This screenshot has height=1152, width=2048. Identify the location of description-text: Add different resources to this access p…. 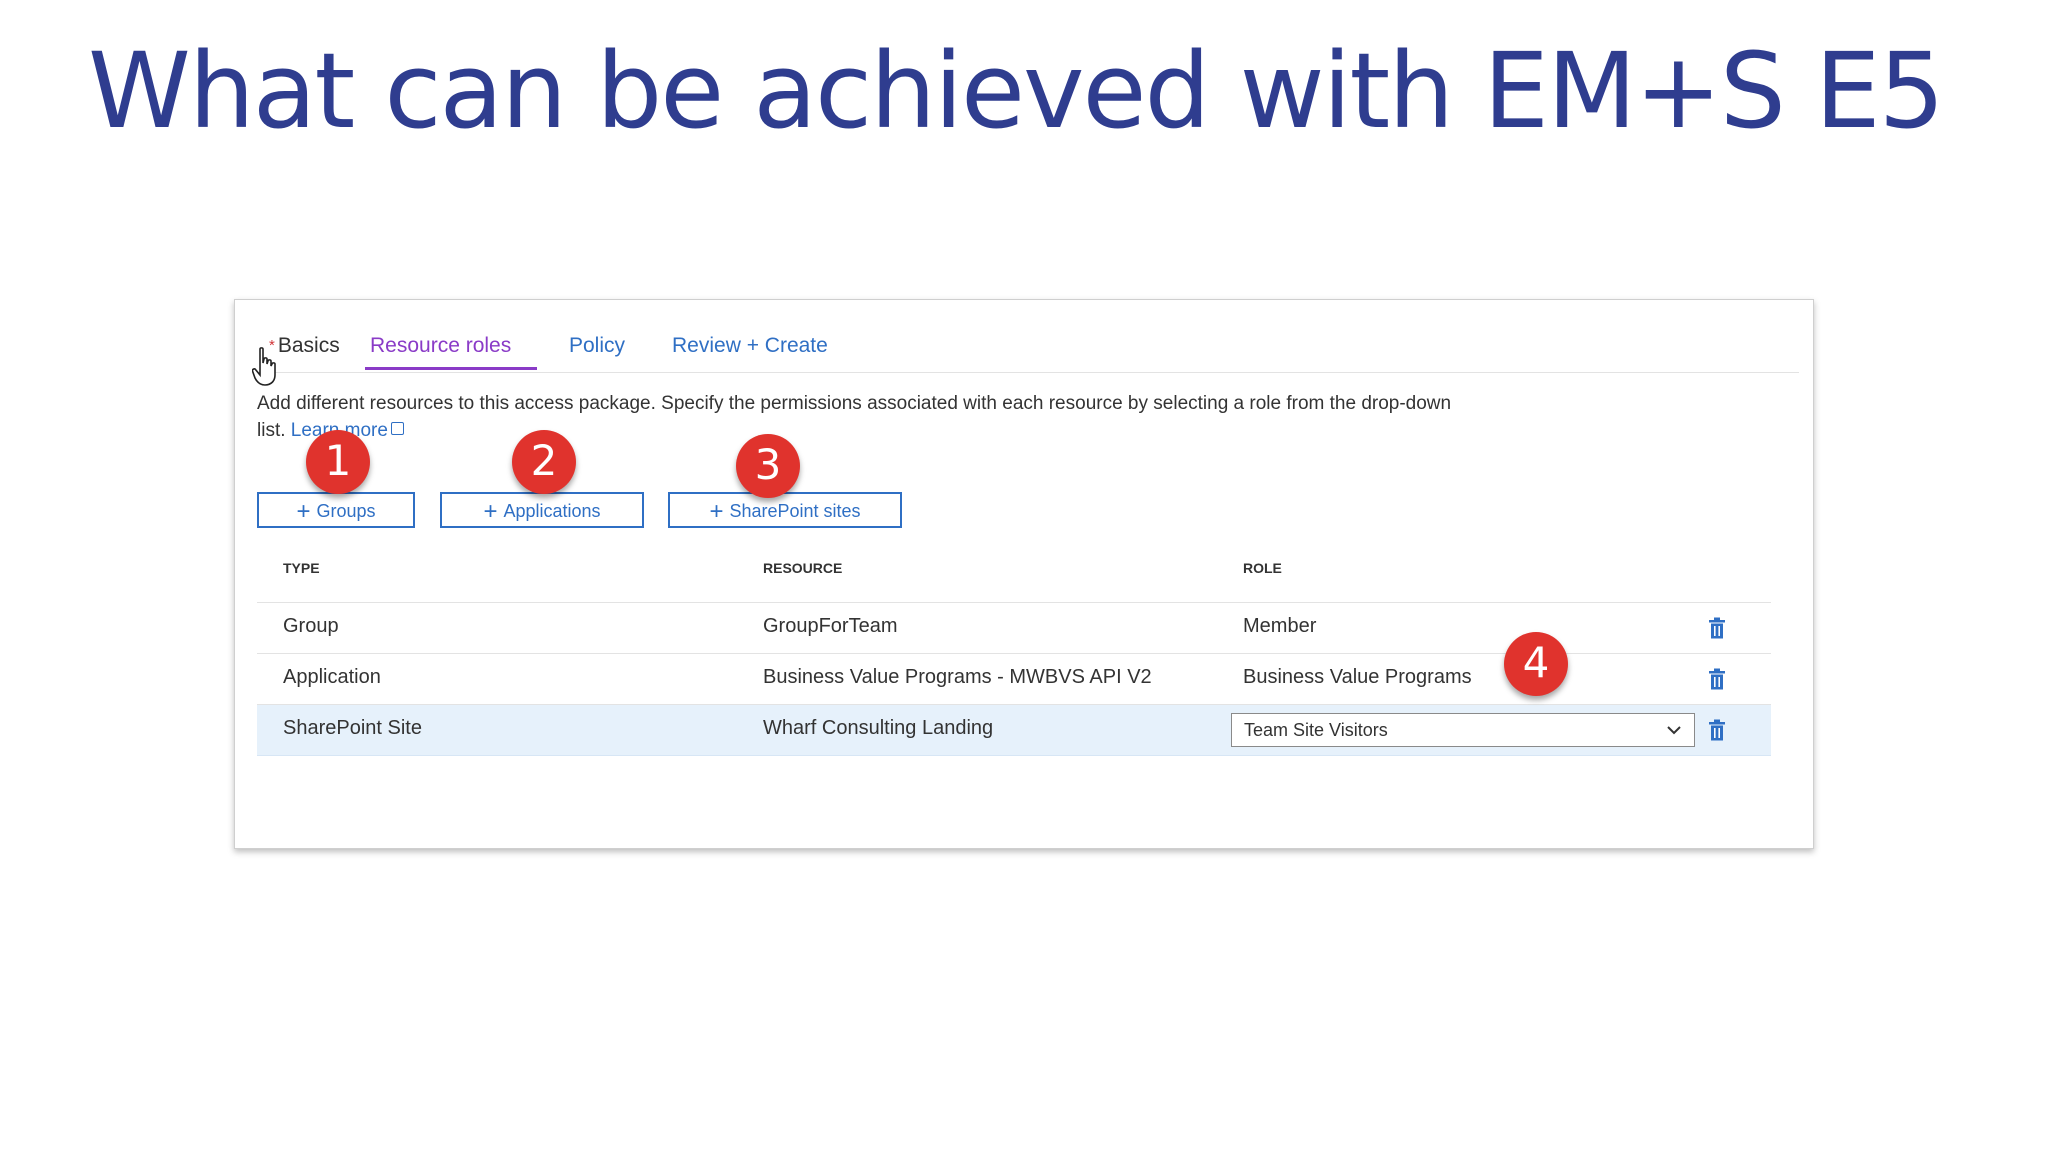
(854, 417).